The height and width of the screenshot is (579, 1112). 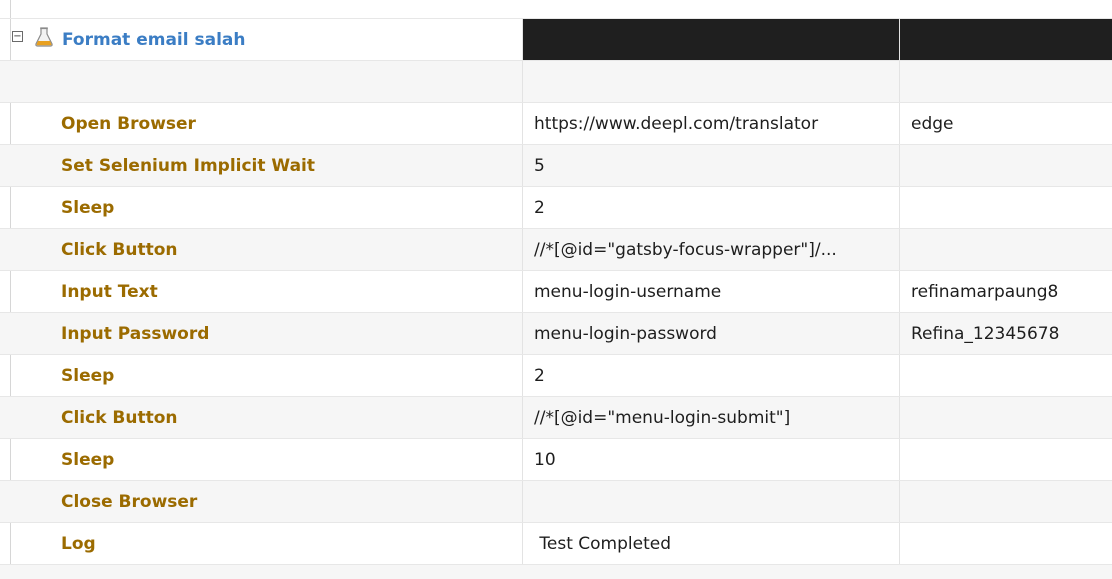 What do you see at coordinates (17, 36) in the screenshot?
I see `collapse-icon: −` at bounding box center [17, 36].